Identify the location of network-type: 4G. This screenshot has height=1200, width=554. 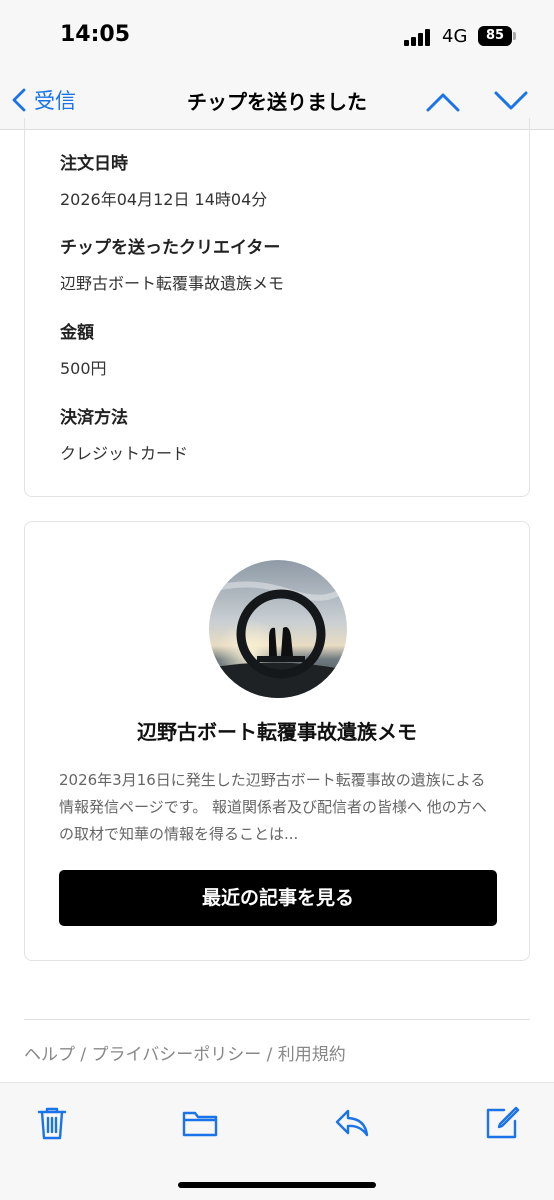
(455, 36).